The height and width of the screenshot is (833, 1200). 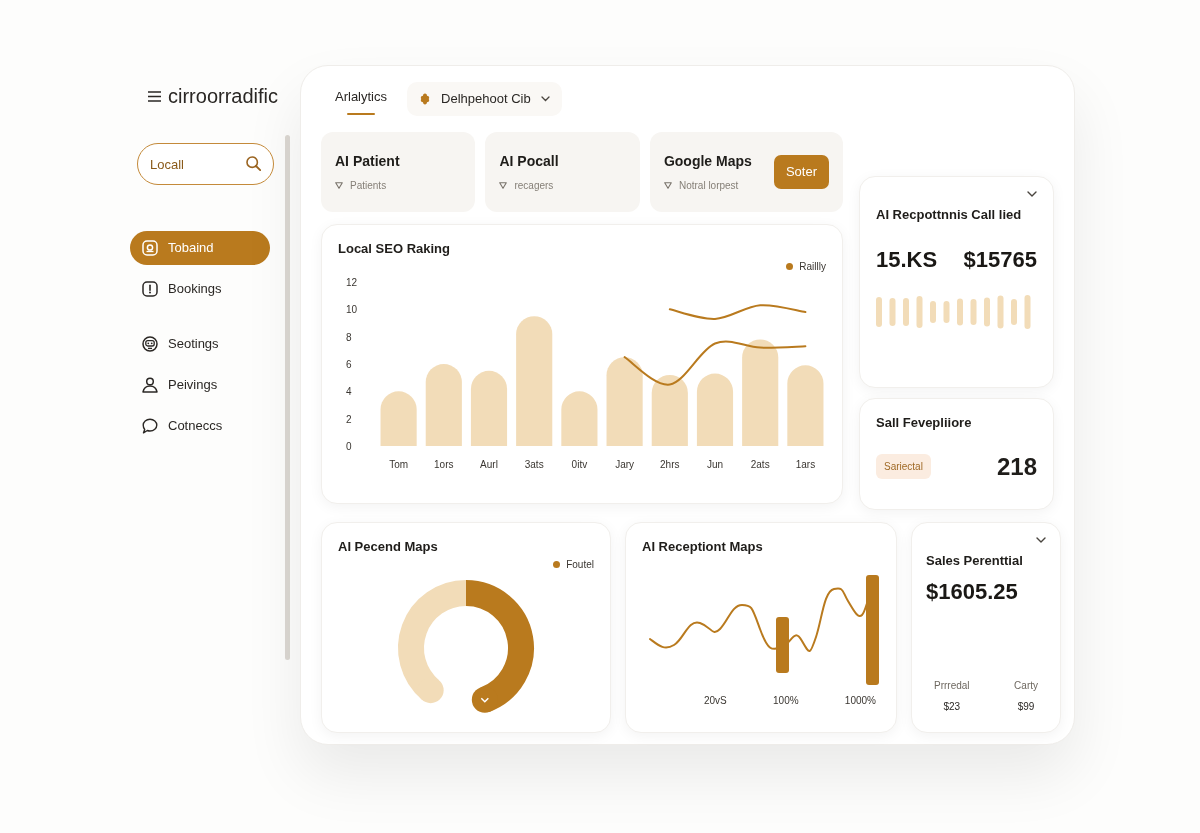 What do you see at coordinates (444, 464) in the screenshot?
I see `x-axis-label: 1ors` at bounding box center [444, 464].